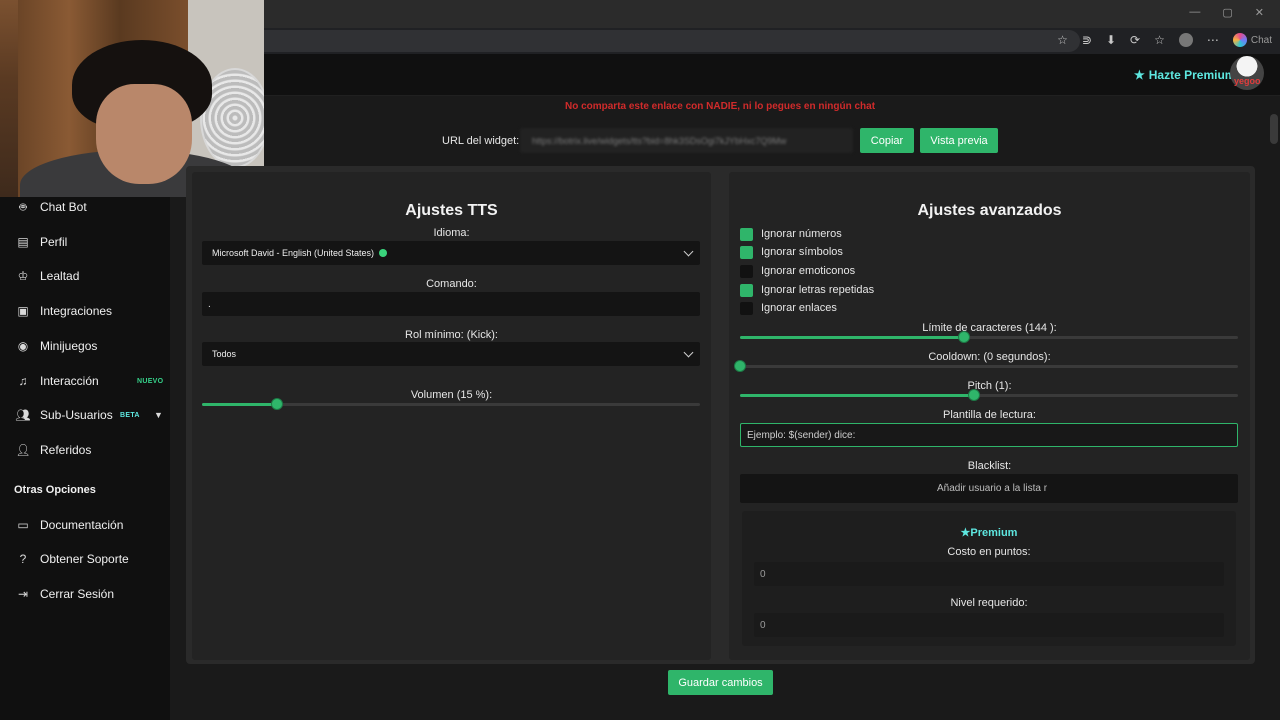 Image resolution: width=1280 pixels, height=720 pixels. I want to click on level-label: Nivel requerido:, so click(989, 603).